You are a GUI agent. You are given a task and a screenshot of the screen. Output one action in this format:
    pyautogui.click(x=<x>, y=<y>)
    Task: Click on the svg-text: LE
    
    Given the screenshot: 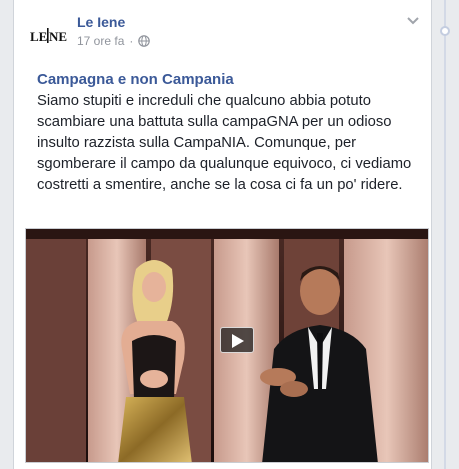 What is the action you would take?
    pyautogui.click(x=38, y=36)
    